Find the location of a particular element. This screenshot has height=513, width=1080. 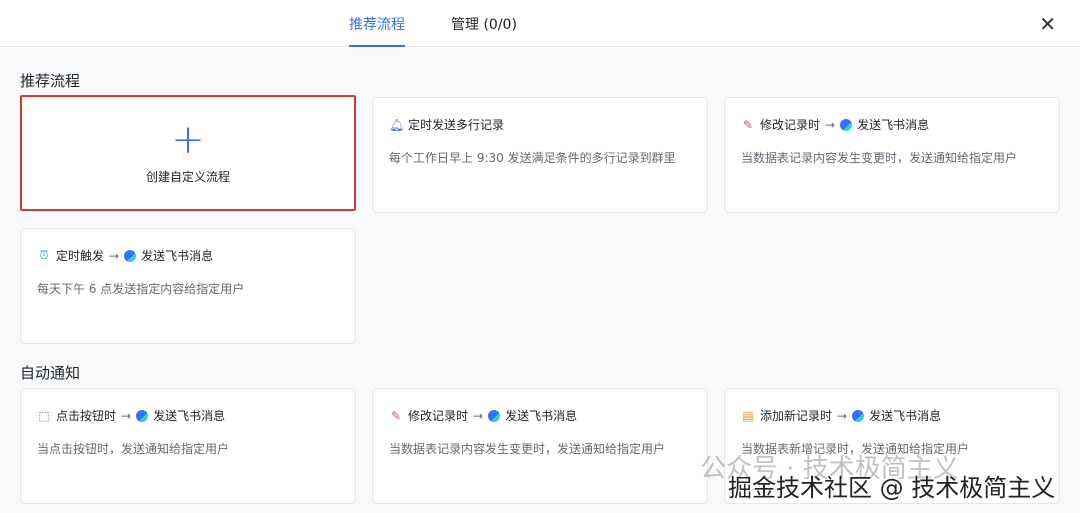

flow-card: 🔔︎ 定时发送多行记录 每个工作日早上 9:30 发送满足条件的多行记录到群里 is located at coordinates (540, 155).